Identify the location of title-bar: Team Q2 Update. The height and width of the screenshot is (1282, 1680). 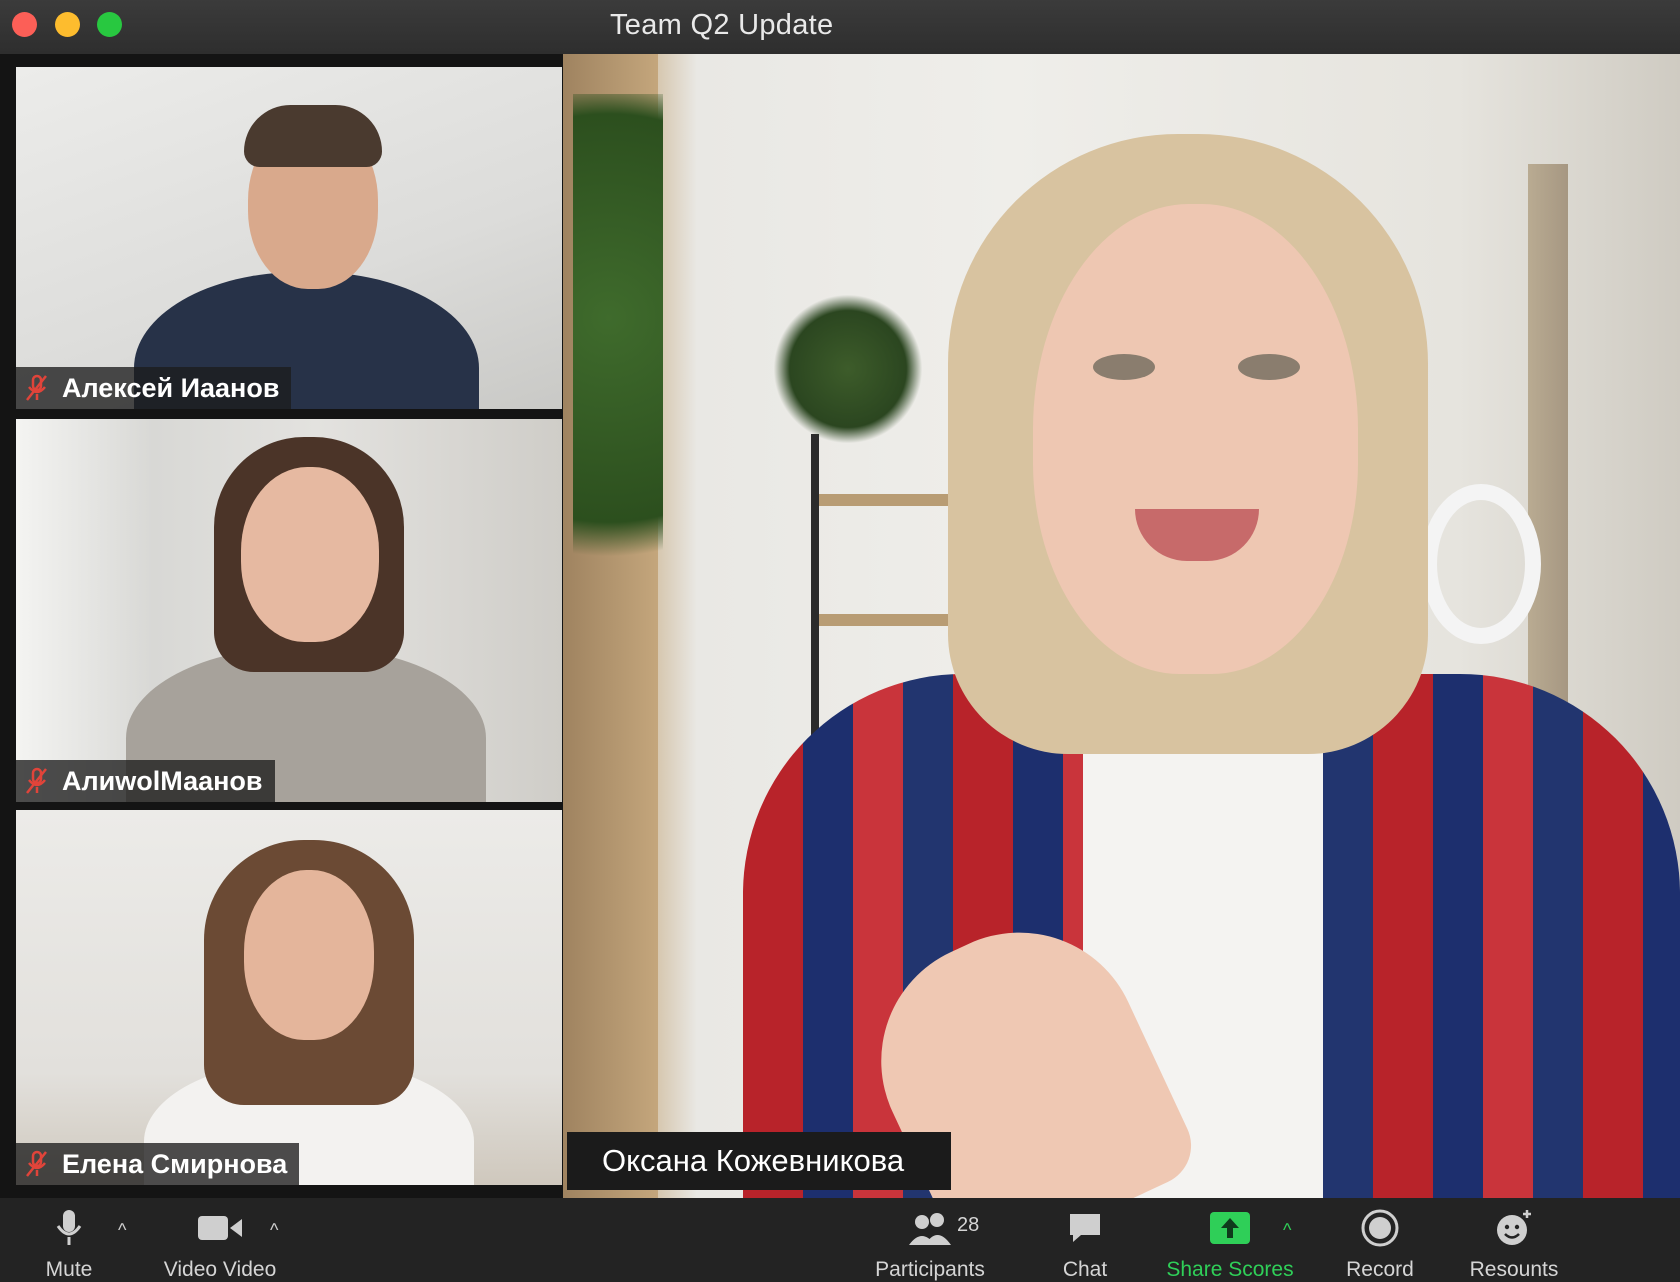
(840, 27).